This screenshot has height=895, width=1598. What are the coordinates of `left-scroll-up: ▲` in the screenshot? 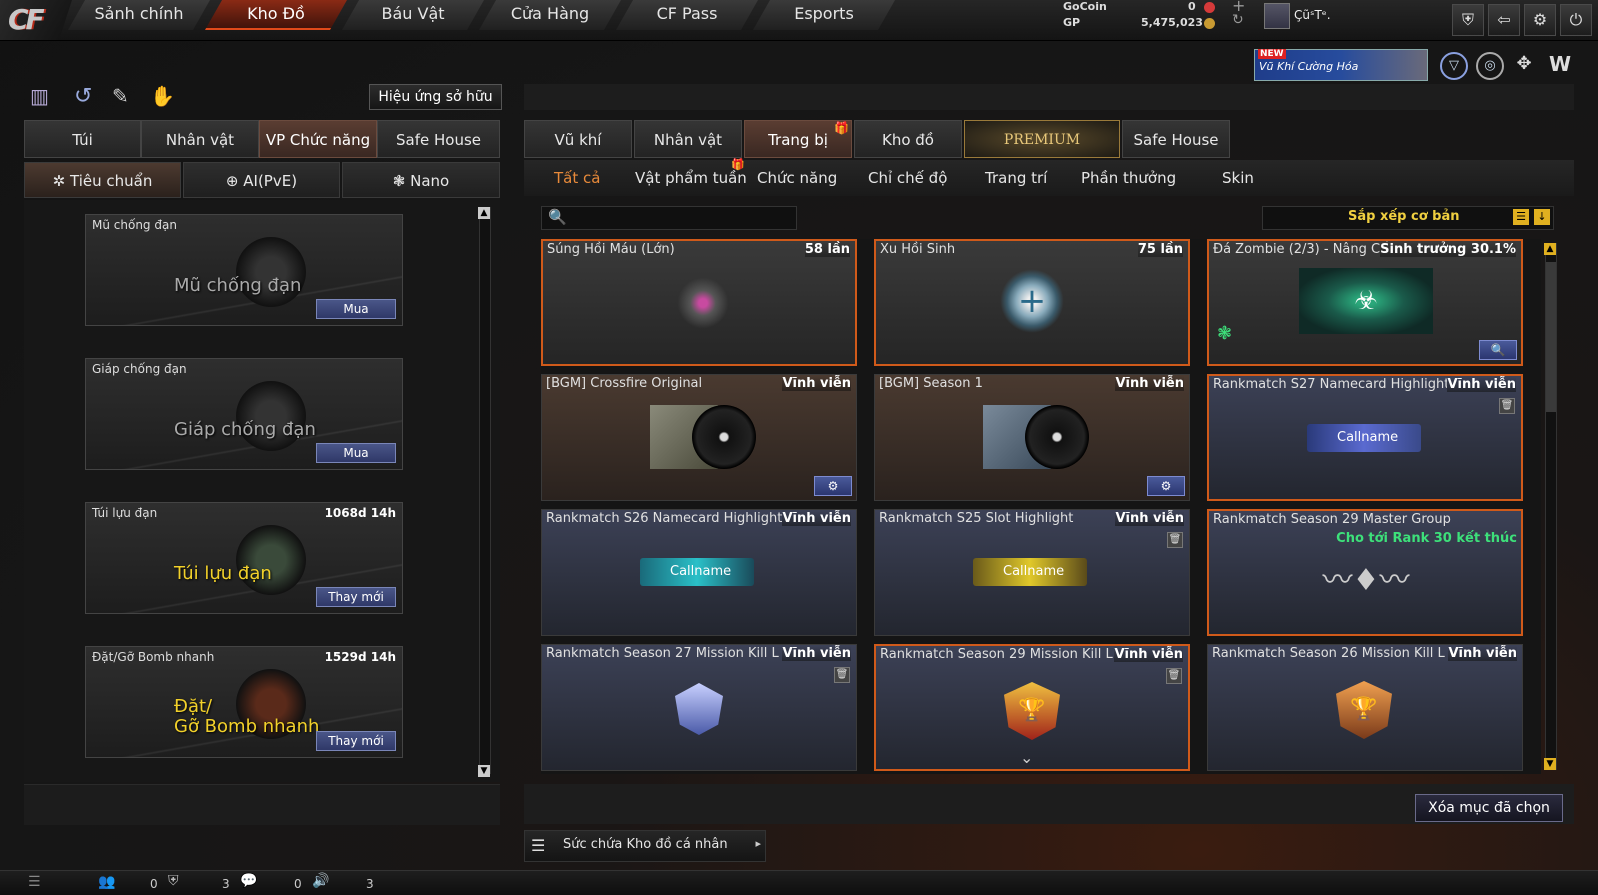 It's located at (484, 213).